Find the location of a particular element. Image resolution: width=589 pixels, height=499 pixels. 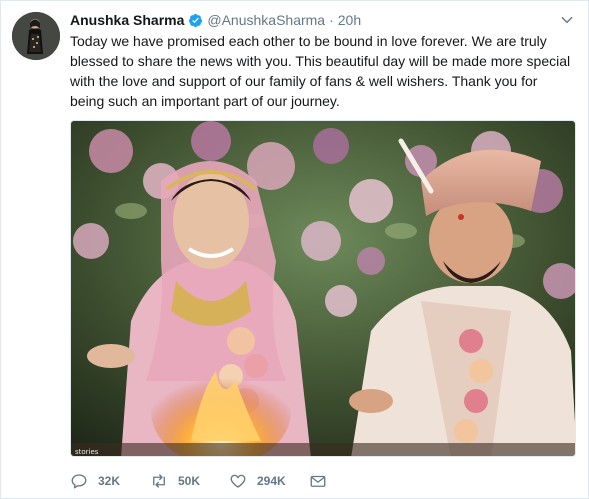

direct-message-button is located at coordinates (323, 481).